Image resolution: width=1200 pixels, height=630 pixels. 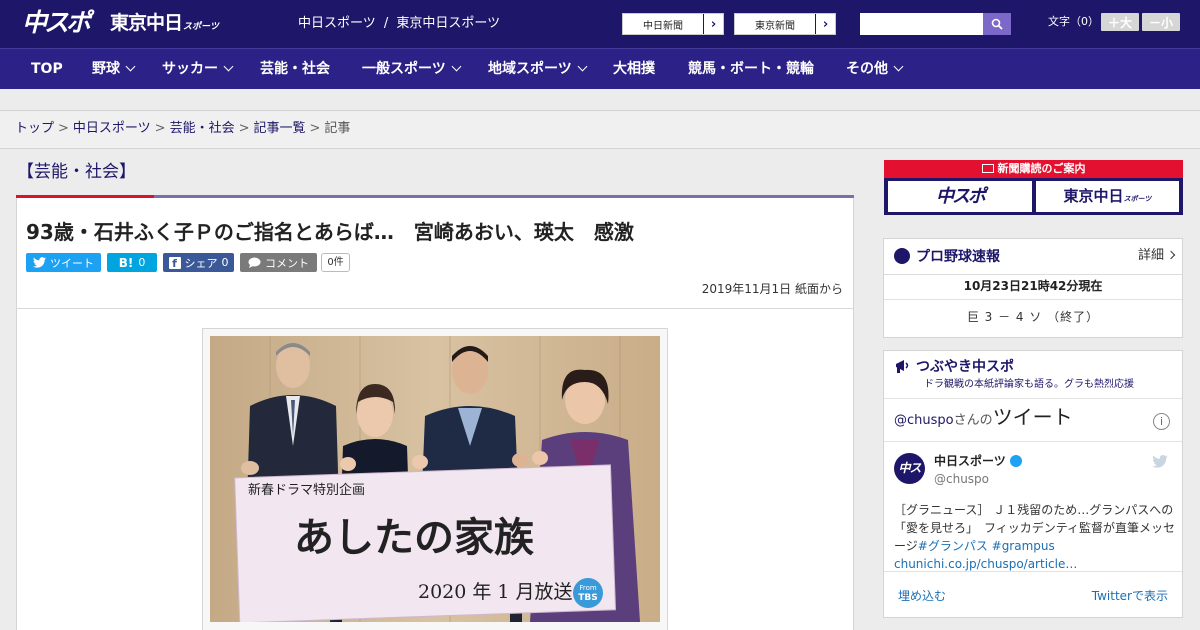 What do you see at coordinates (538, 69) in the screenshot?
I see `nav-item-local-sports: 地域スポーツ` at bounding box center [538, 69].